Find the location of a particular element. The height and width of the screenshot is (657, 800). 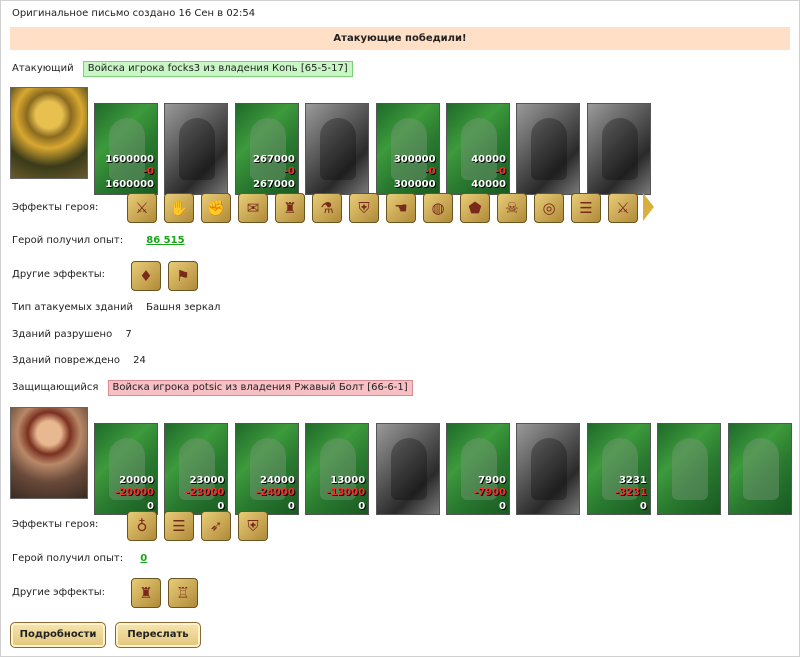

tower-icon: ♖ is located at coordinates (183, 593).